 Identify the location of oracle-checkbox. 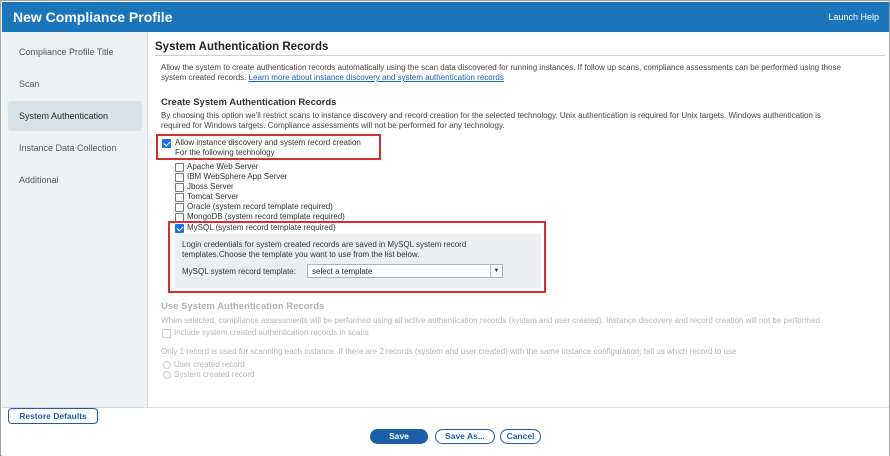
(179, 207).